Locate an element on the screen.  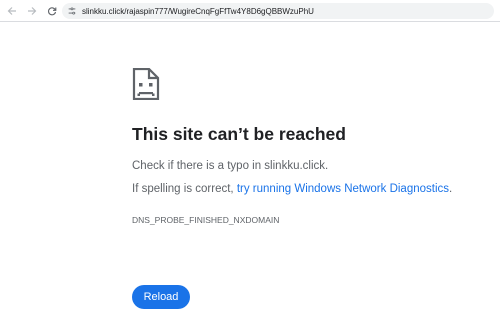
reload-toolbar-button is located at coordinates (52, 11).